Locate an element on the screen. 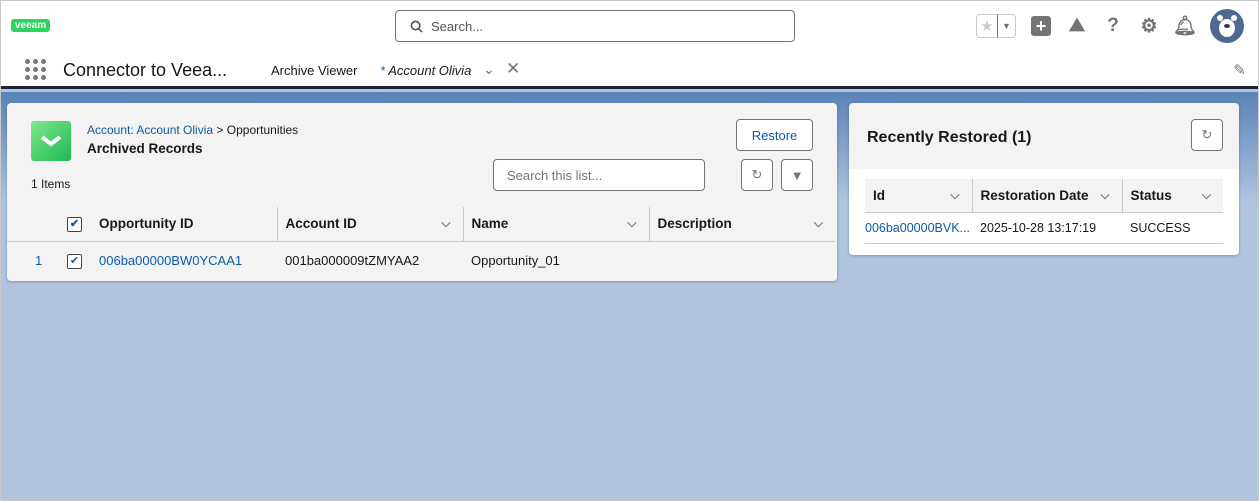  avatar is located at coordinates (1227, 26).